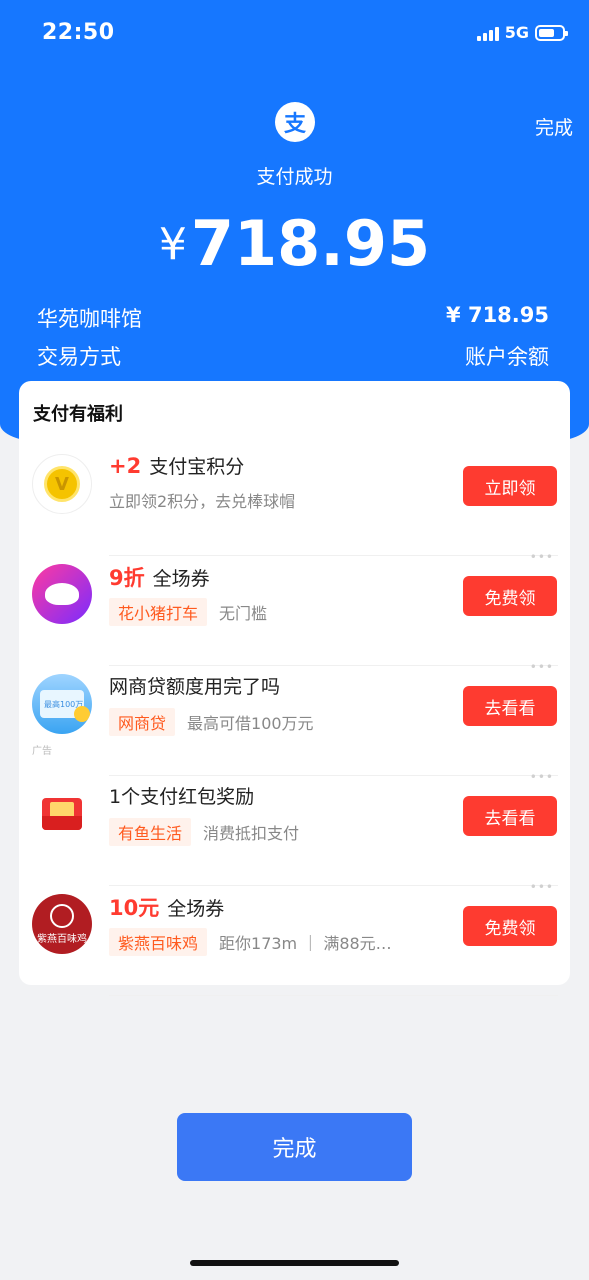 The image size is (589, 1280). What do you see at coordinates (333, 995) in the screenshot?
I see `row-divider` at bounding box center [333, 995].